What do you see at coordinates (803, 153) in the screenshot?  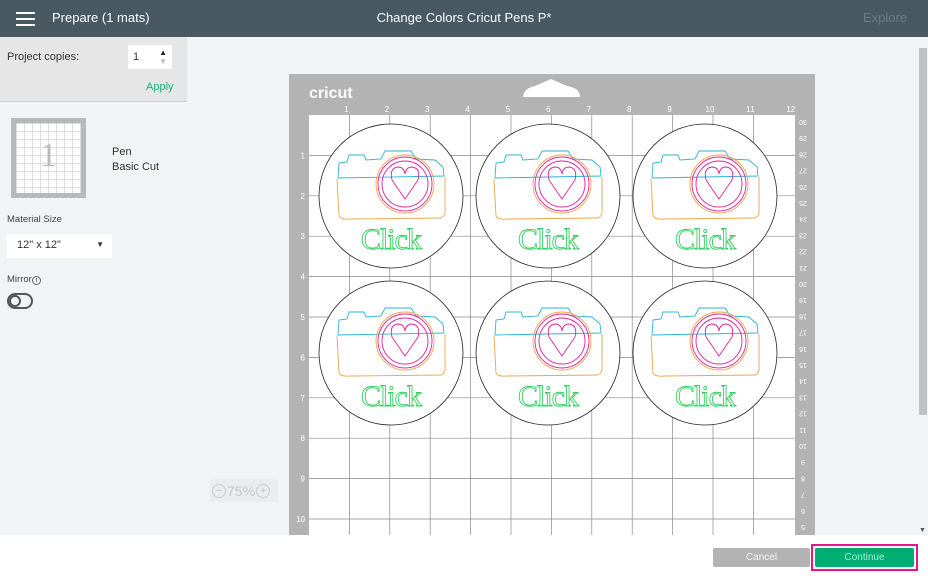 I see `right-ruler-label: 28` at bounding box center [803, 153].